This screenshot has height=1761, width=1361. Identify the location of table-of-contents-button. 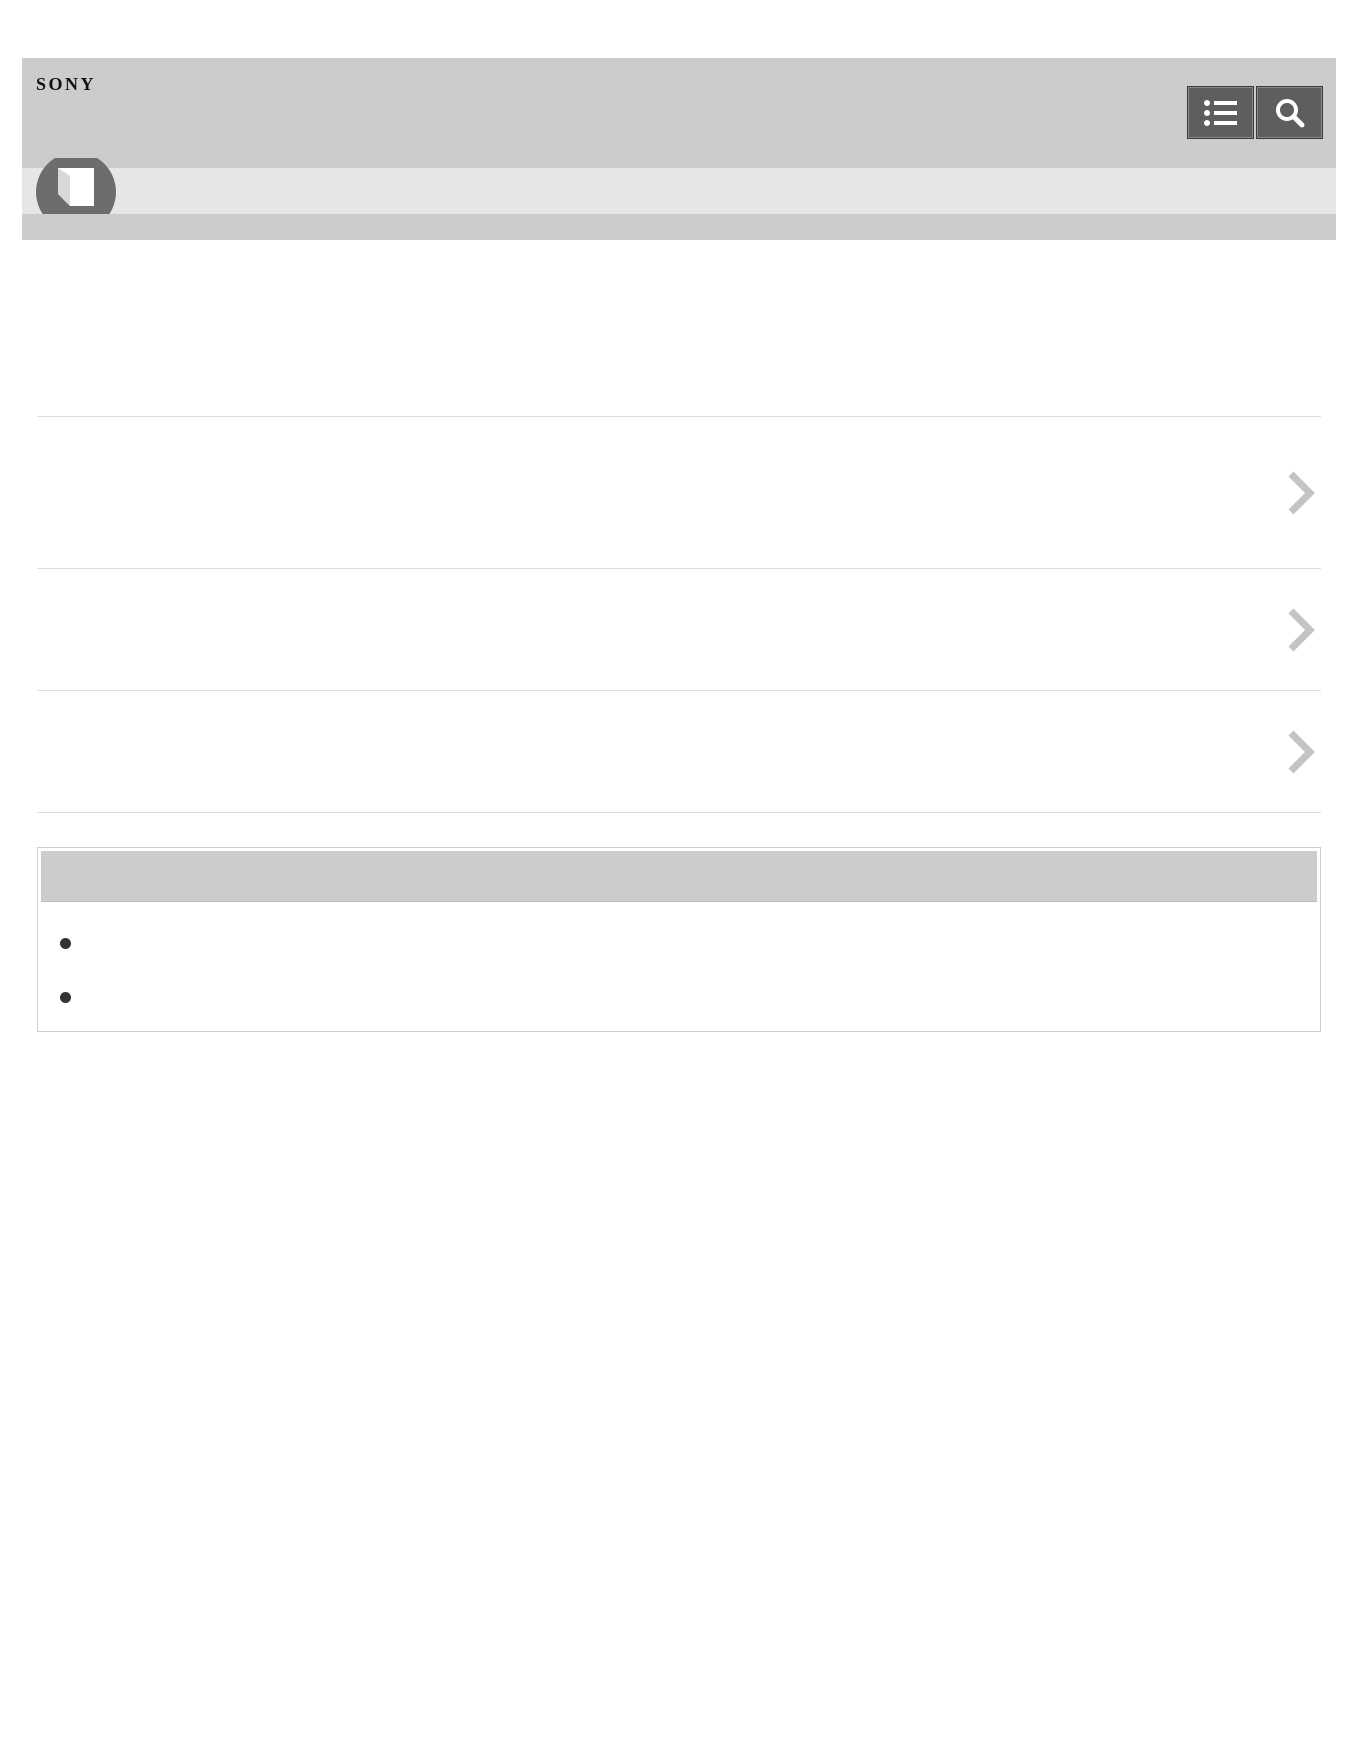
(1220, 112).